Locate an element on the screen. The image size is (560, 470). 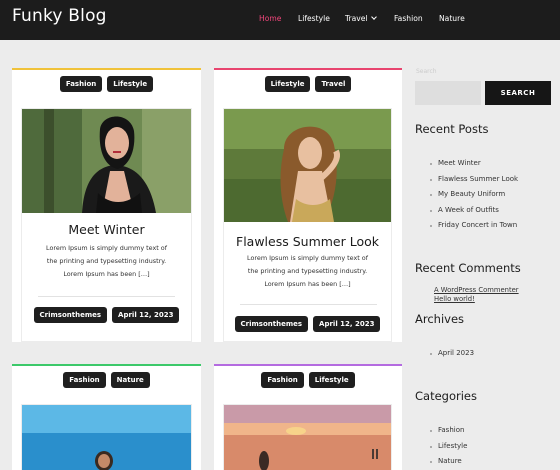
woman-portrait-image is located at coordinates (106, 161).